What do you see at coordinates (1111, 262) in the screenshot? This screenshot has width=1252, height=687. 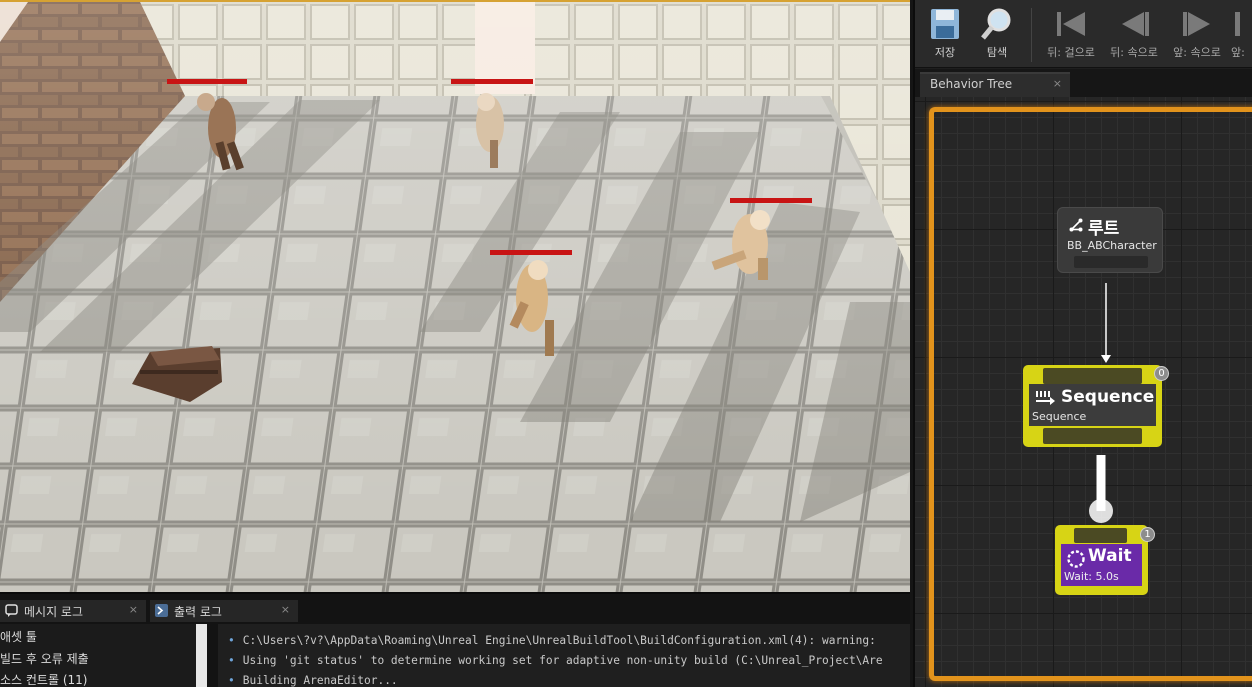 I see `root-output-pin` at bounding box center [1111, 262].